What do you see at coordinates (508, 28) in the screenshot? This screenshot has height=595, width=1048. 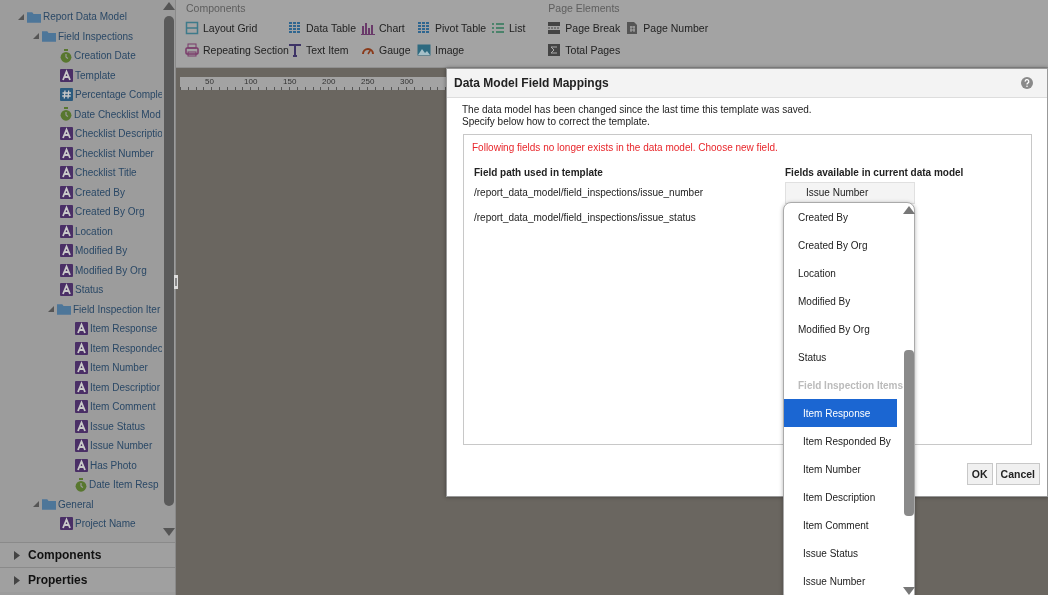 I see `toolbar-item: List` at bounding box center [508, 28].